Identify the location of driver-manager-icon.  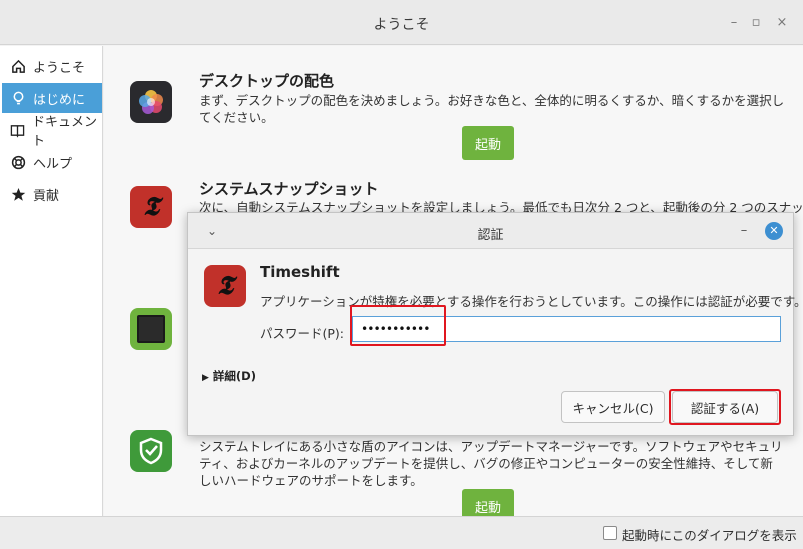
(151, 329).